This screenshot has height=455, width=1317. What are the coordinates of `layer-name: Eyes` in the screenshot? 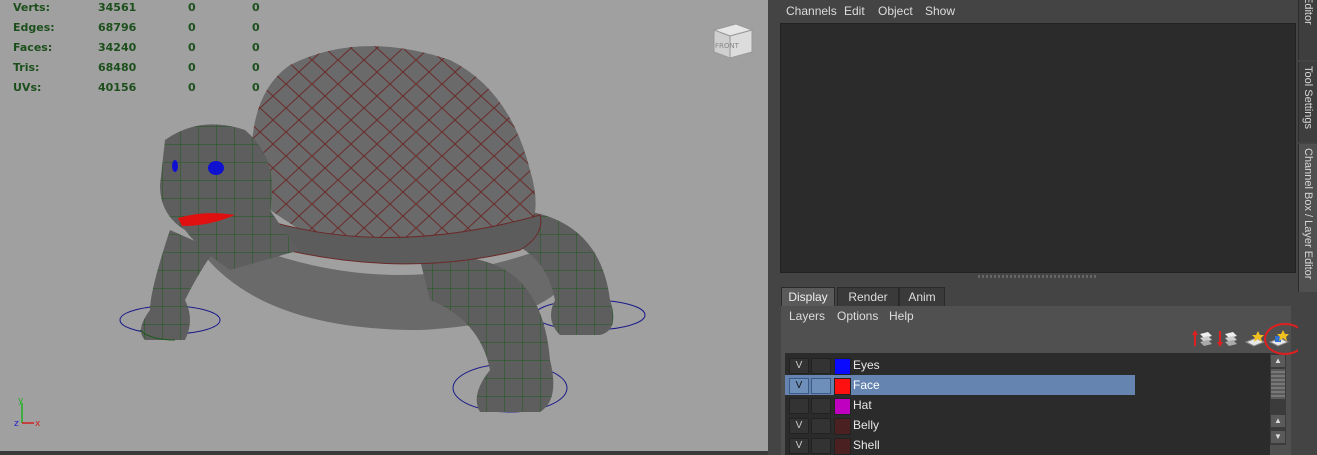 It's located at (866, 365).